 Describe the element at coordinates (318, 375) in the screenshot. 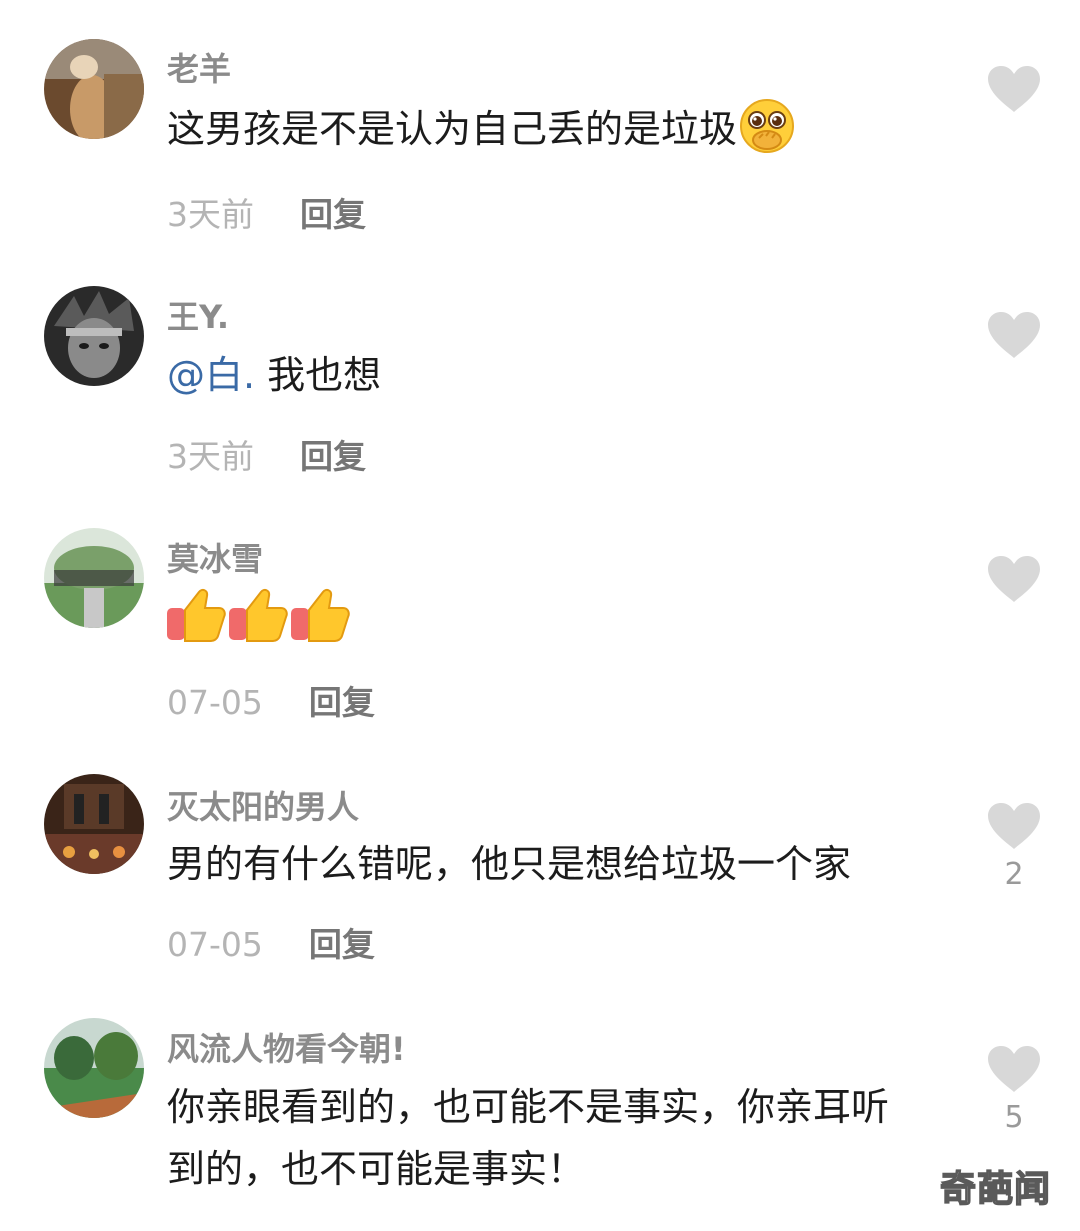

I see `comment-text-body: 我也想` at that location.